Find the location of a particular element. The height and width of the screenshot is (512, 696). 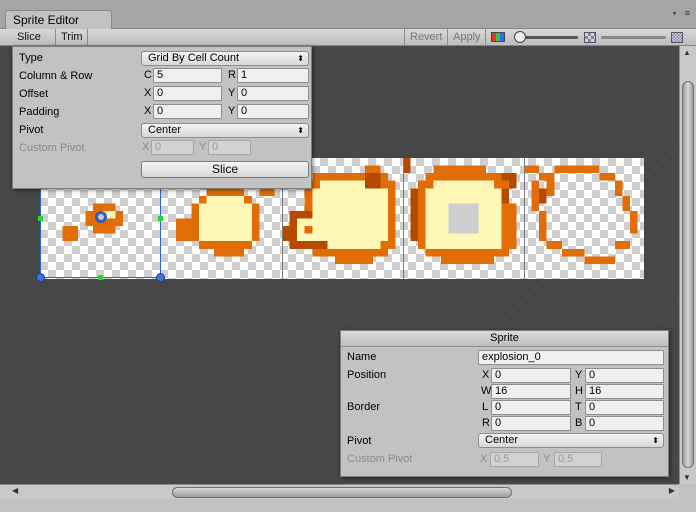

vertical-scrollbar: ▲ ▼ is located at coordinates (687, 265).